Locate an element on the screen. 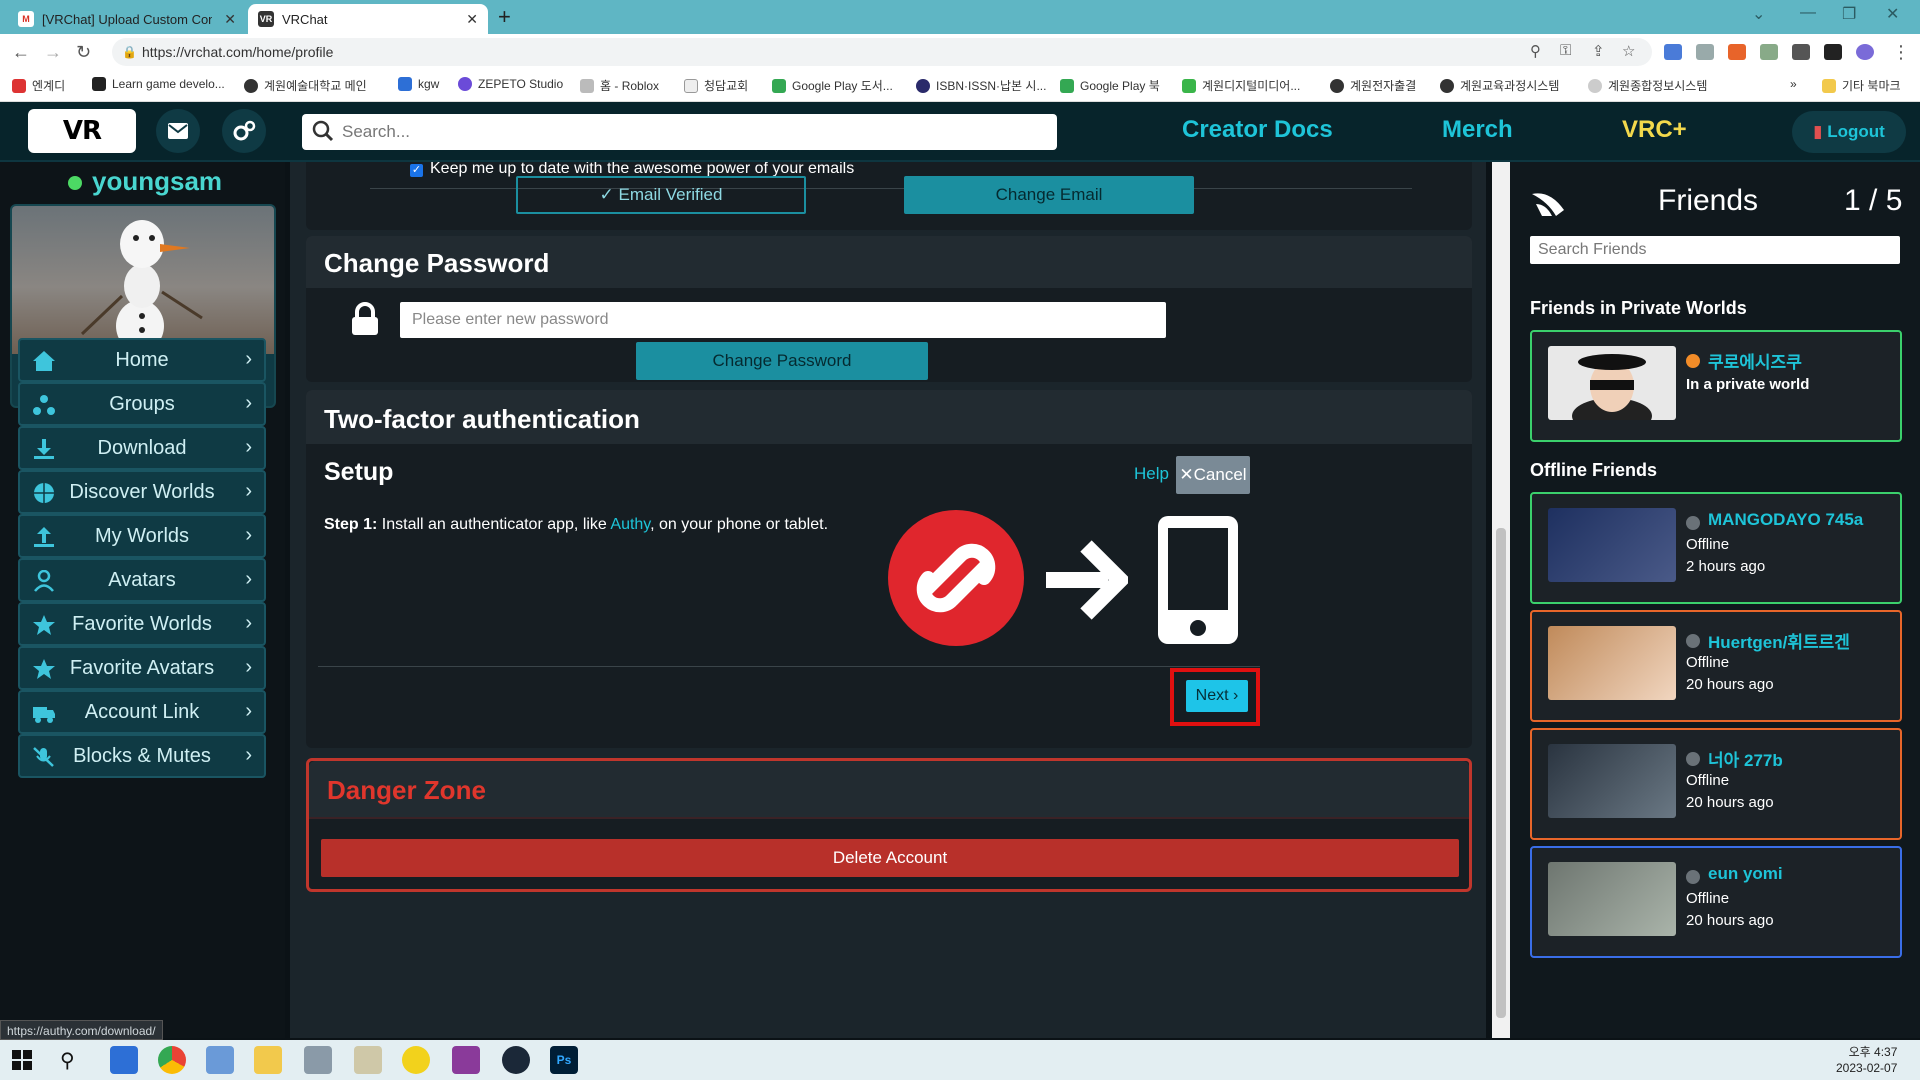  new-password-input: Please enter new password is located at coordinates (783, 320).